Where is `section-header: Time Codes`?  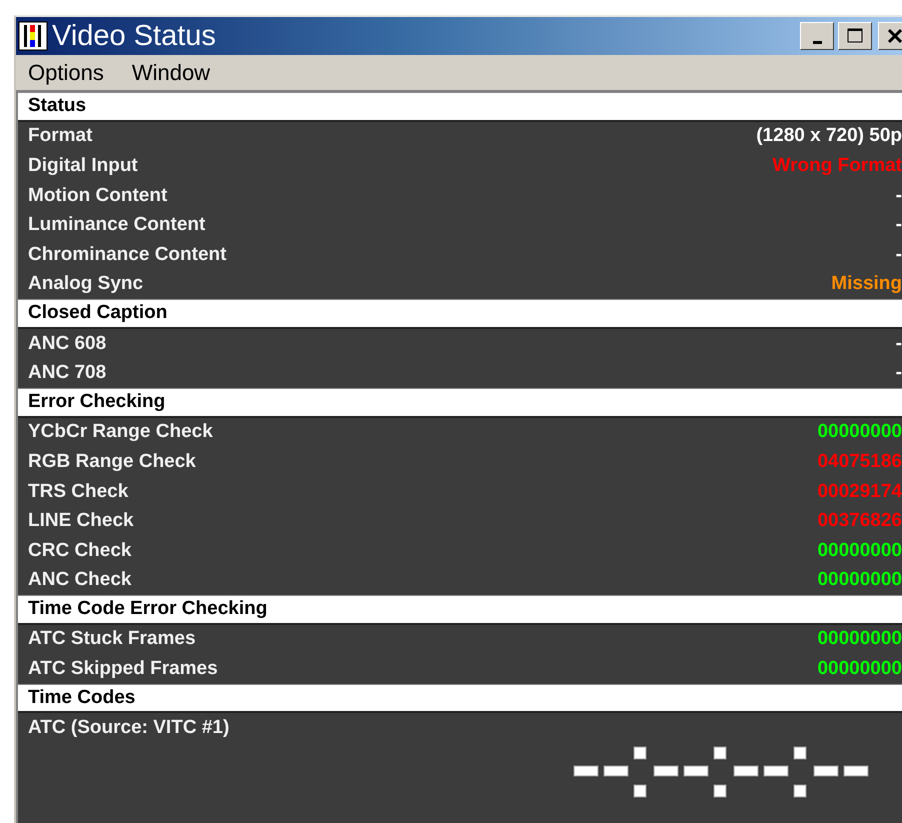 section-header: Time Codes is located at coordinates (460, 699).